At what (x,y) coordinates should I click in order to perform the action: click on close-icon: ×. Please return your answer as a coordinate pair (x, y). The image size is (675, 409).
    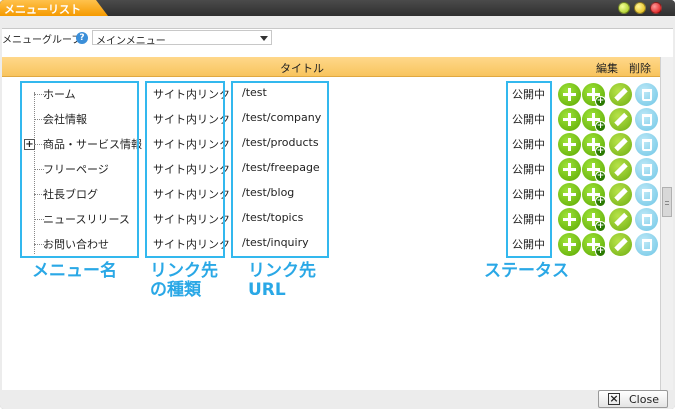
    Looking at the image, I should click on (614, 398).